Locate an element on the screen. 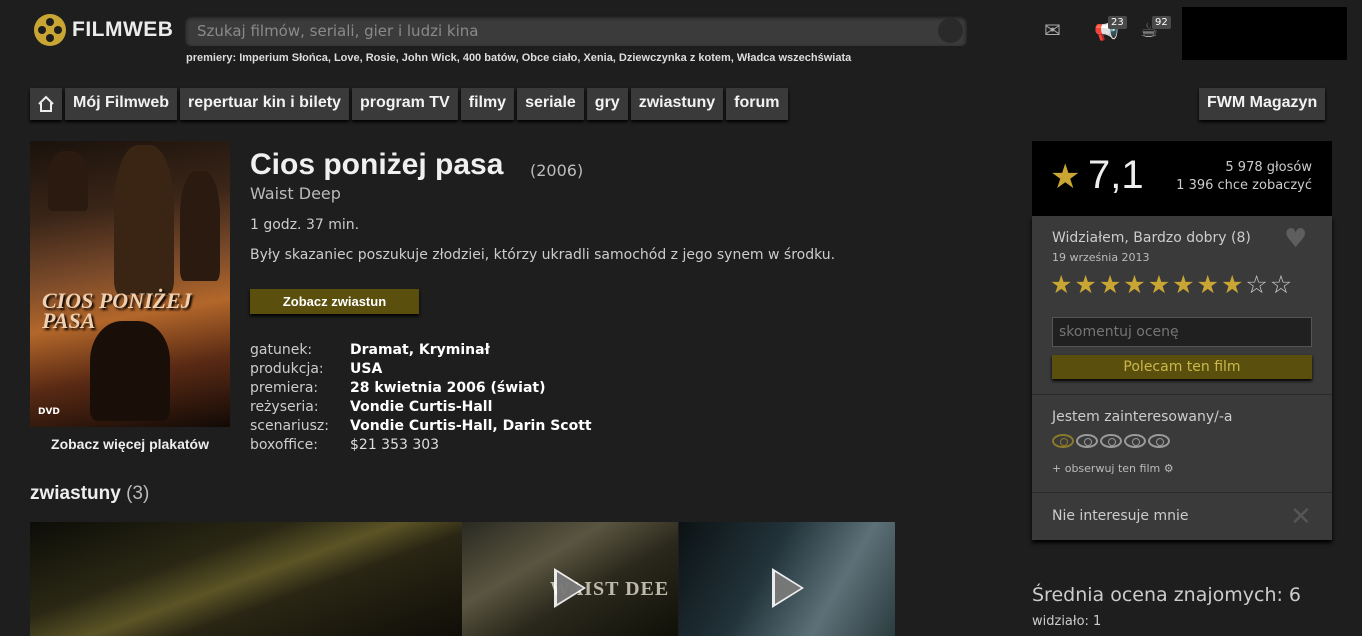 This screenshot has height=636, width=1362. premieres-label: premiery: is located at coordinates (211, 58).